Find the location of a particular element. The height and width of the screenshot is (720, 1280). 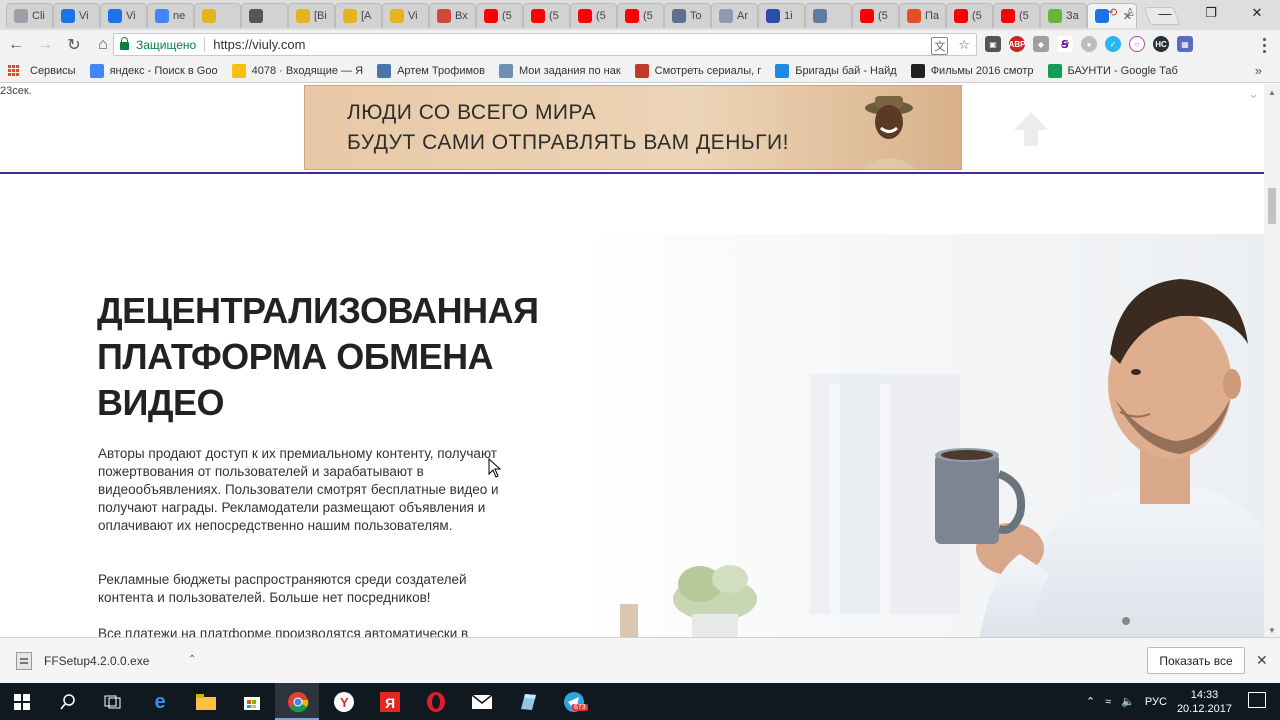

bookmark-item: 4078 · Входящие — Я is located at coordinates (297, 70).